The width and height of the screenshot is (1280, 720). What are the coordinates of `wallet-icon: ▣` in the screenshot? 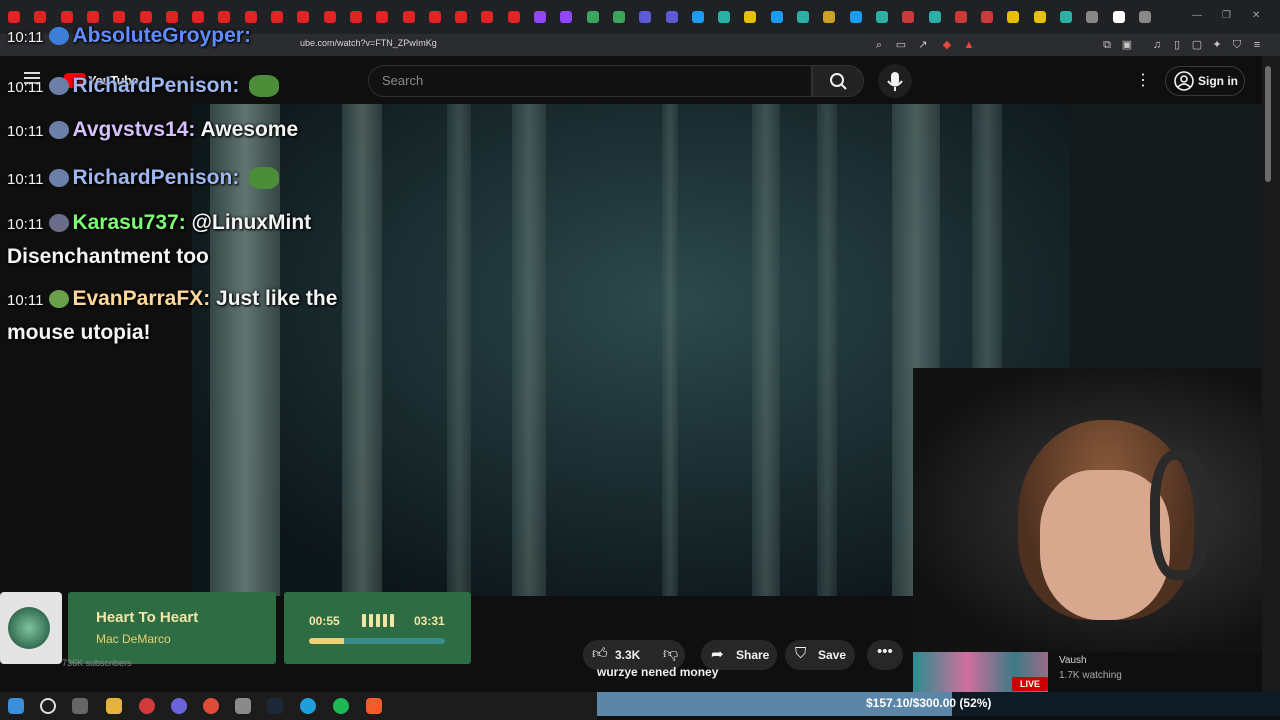 It's located at (1127, 45).